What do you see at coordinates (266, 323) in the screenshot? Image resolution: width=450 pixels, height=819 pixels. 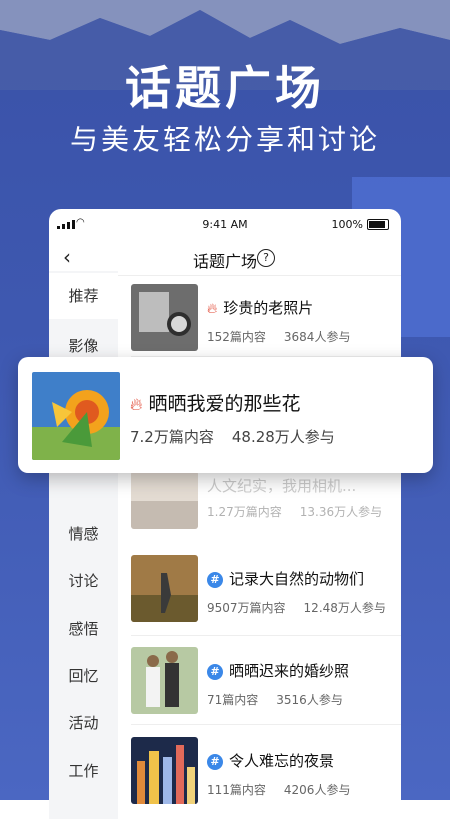 I see `topic-row: 🔥︎ 珍贵的老照片 152篇内容 3684人参与` at bounding box center [266, 323].